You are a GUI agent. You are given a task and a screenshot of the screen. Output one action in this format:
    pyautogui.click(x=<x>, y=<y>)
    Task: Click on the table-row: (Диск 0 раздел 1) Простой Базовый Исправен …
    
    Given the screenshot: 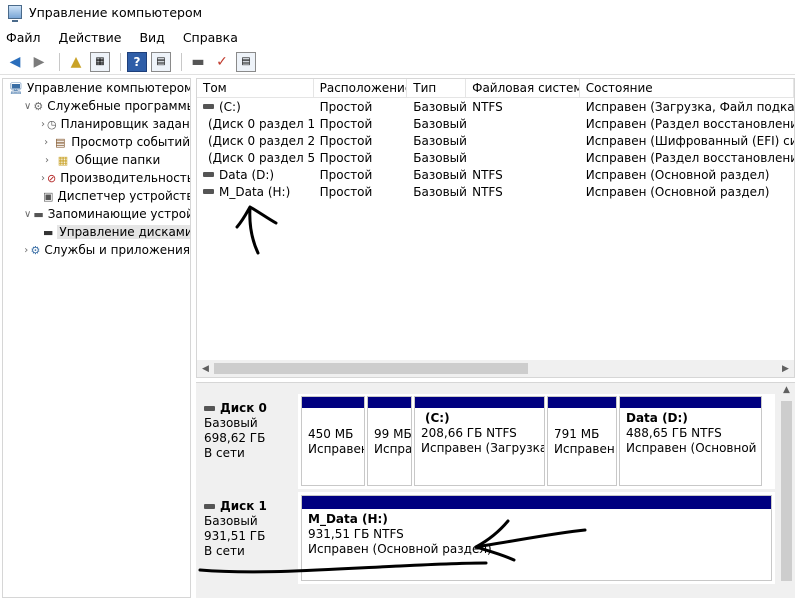 What is the action you would take?
    pyautogui.click(x=495, y=123)
    